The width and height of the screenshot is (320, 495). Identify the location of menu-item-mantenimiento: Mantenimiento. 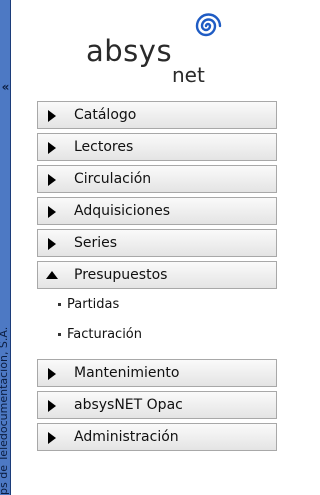
(157, 373).